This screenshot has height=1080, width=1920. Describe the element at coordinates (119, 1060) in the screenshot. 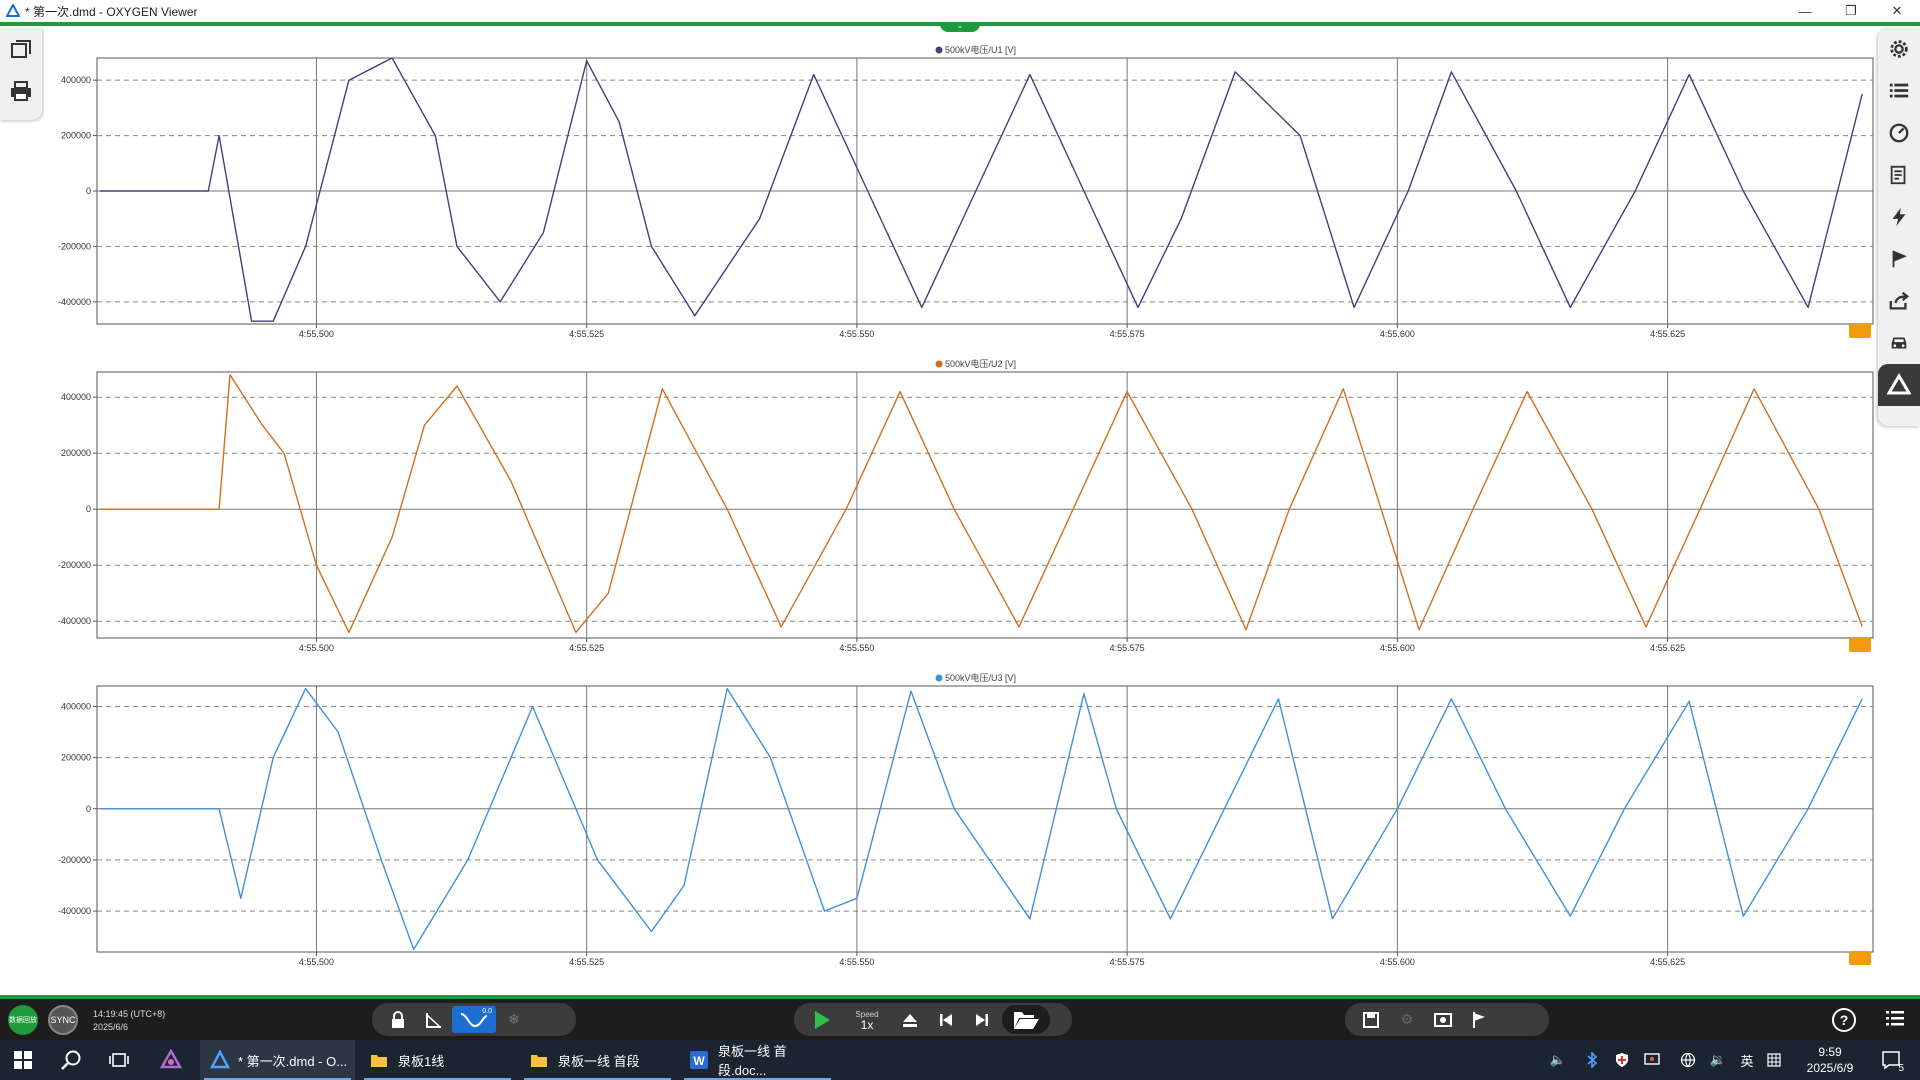

I see `task-view-icon` at that location.